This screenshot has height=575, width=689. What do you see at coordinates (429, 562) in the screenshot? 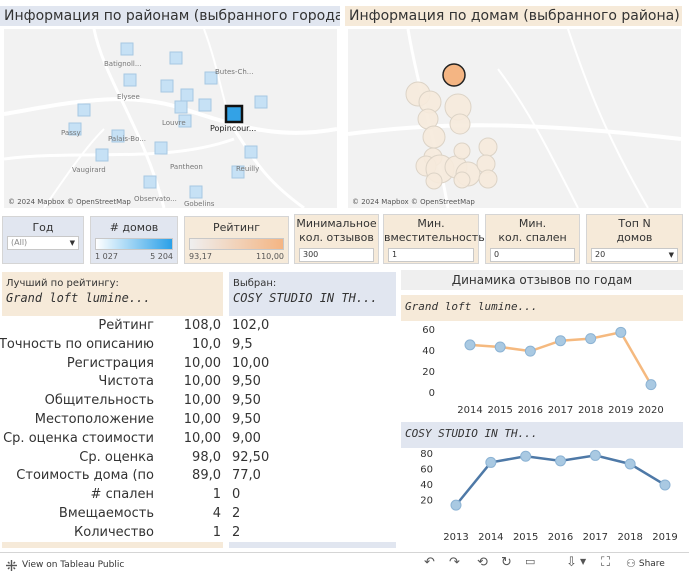
I see `undo-icon: ↶` at bounding box center [429, 562].